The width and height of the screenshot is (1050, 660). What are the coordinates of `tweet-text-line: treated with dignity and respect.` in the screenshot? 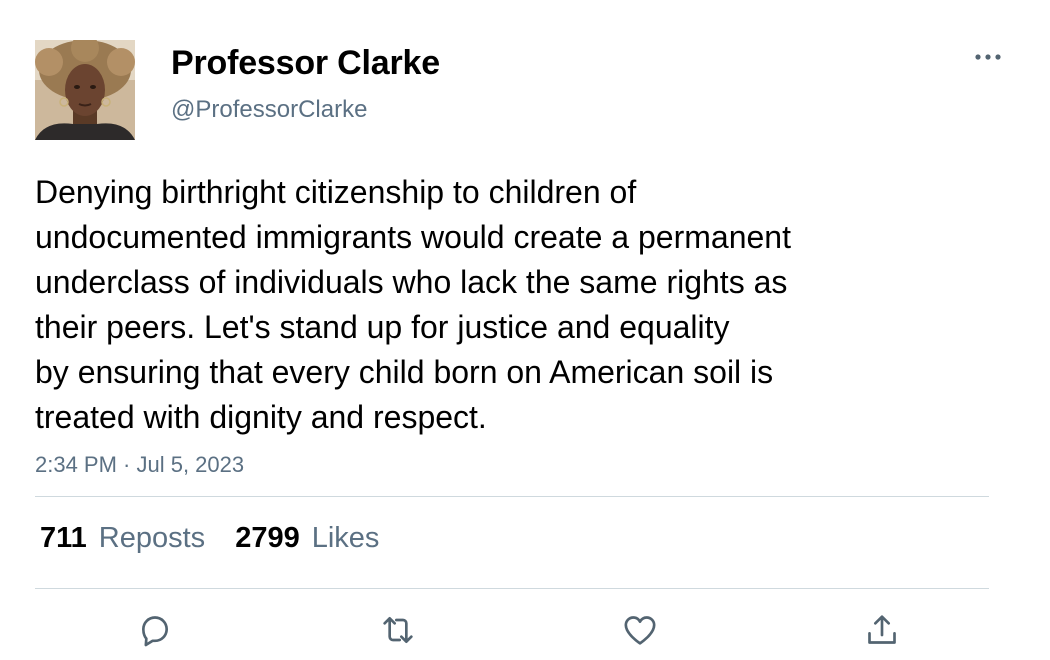 It's located at (261, 417).